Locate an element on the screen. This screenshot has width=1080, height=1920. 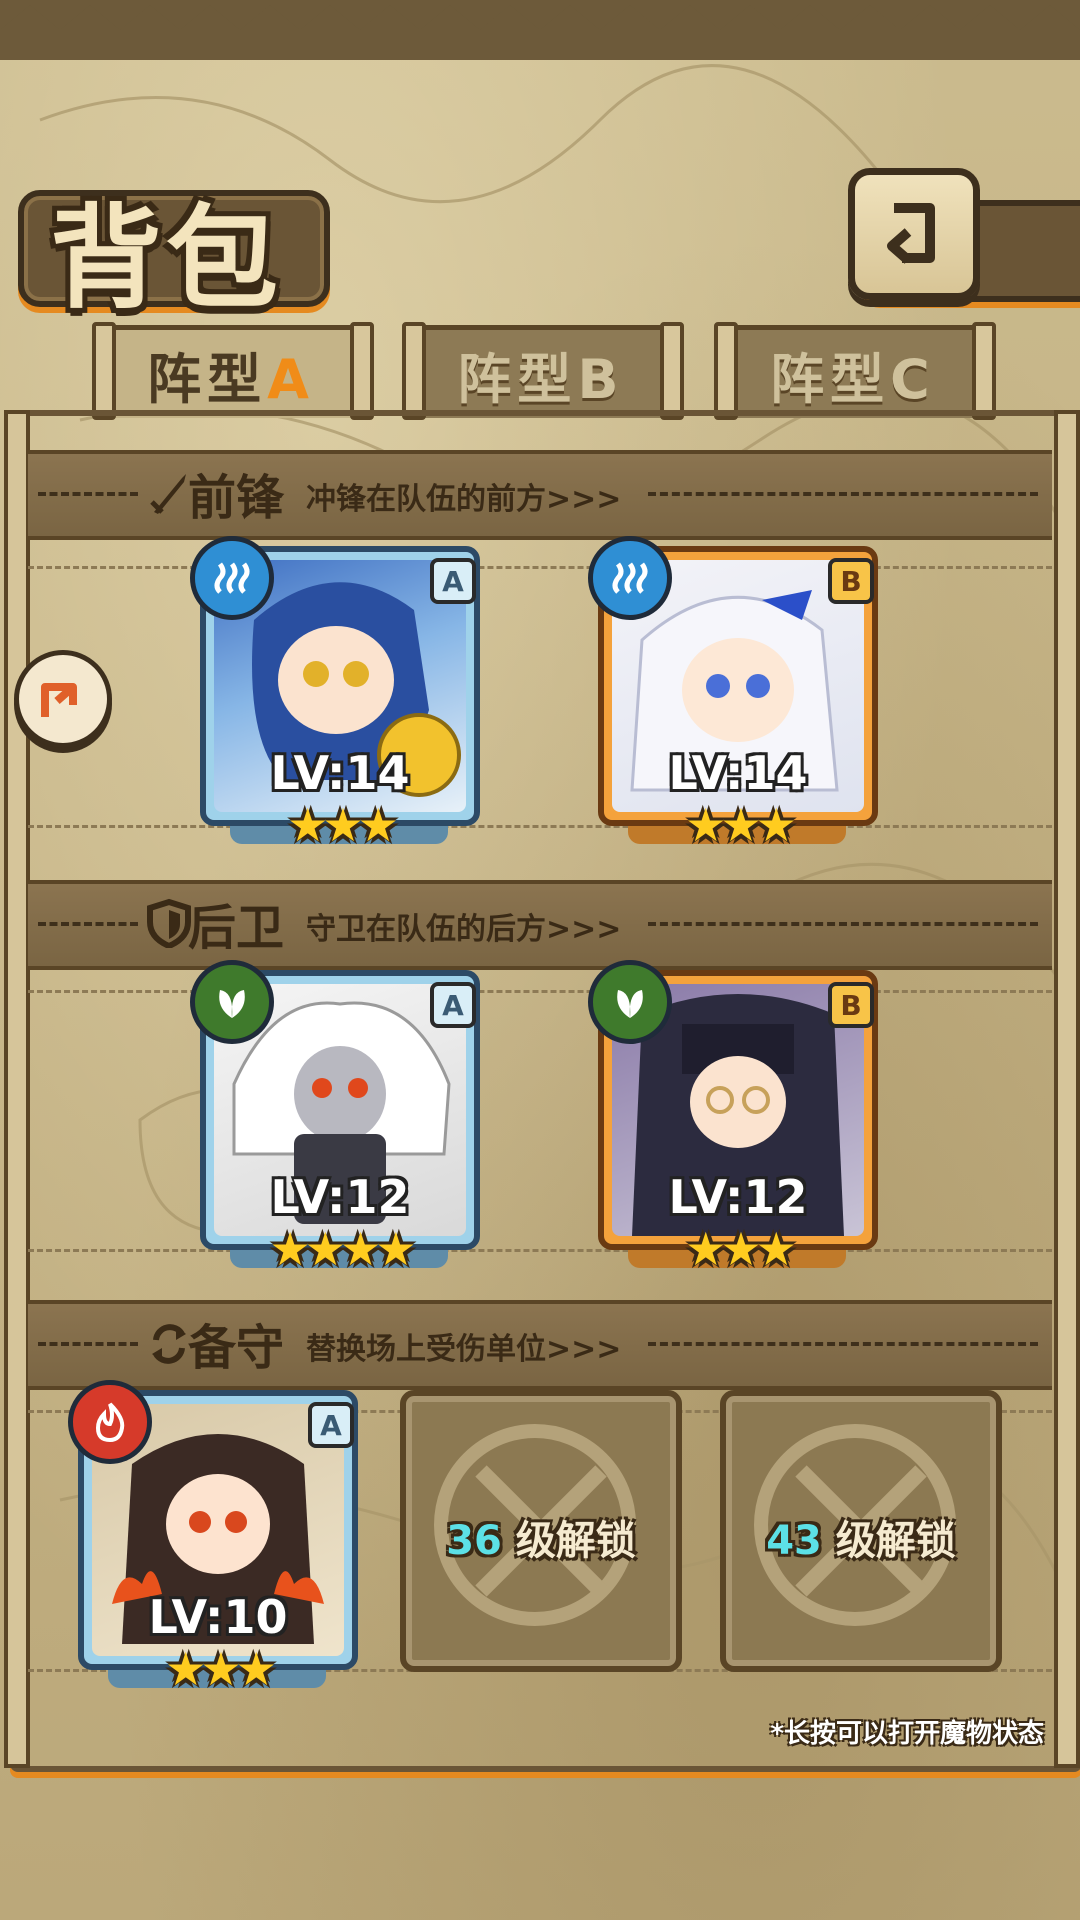
section-reserve-bar: 备守 替换场上受伤单位>>> is located at coordinates (540, 1345).